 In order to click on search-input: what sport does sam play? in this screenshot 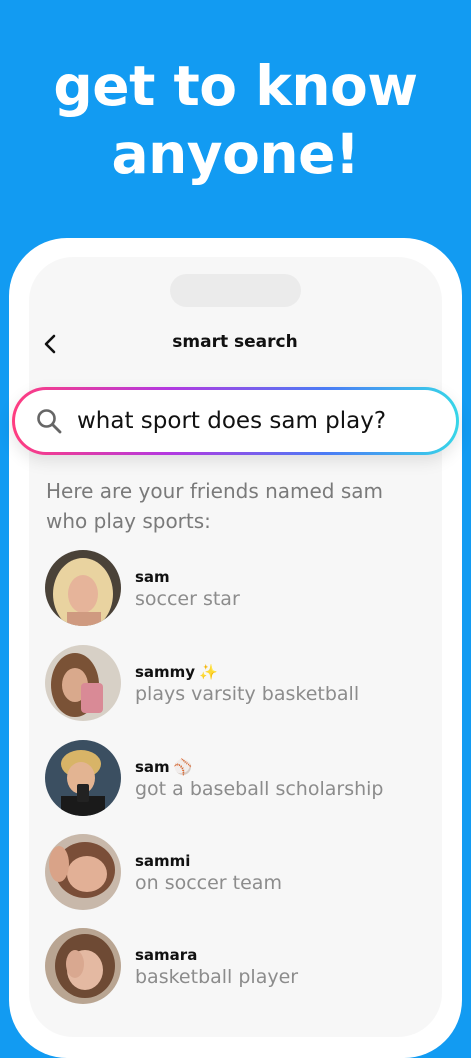, I will do `click(231, 421)`.